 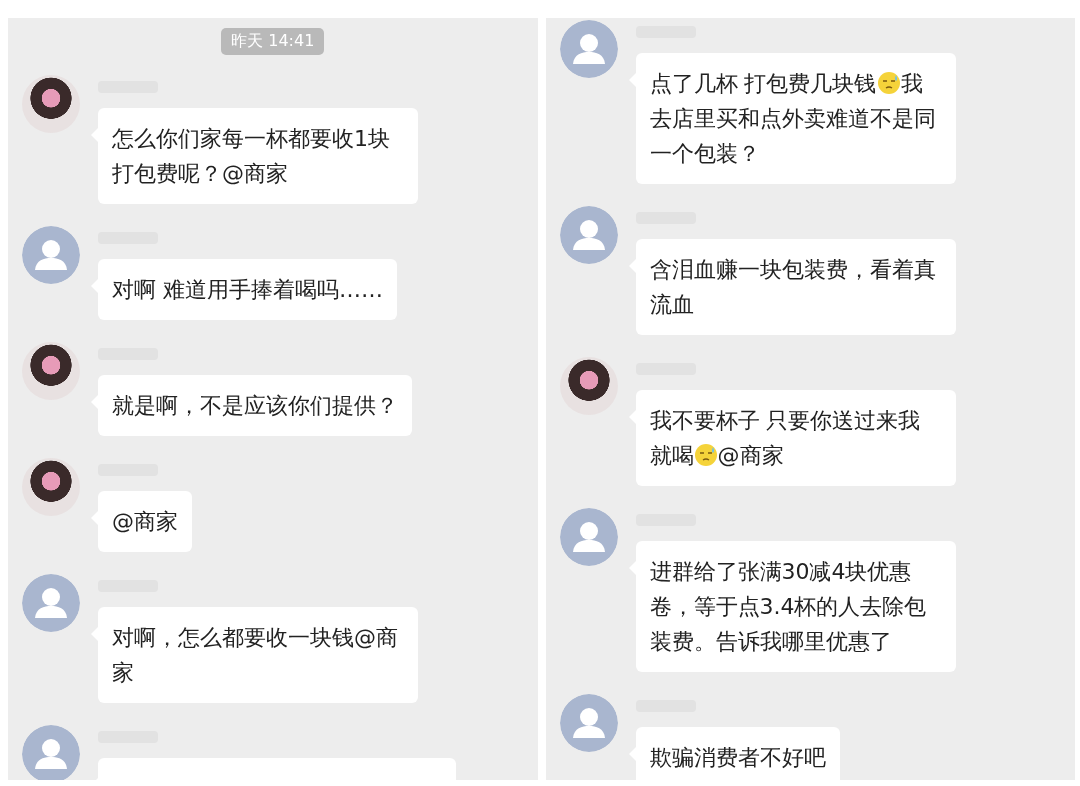 I want to click on message-text: 欺骗消费者不好吧, so click(x=737, y=758).